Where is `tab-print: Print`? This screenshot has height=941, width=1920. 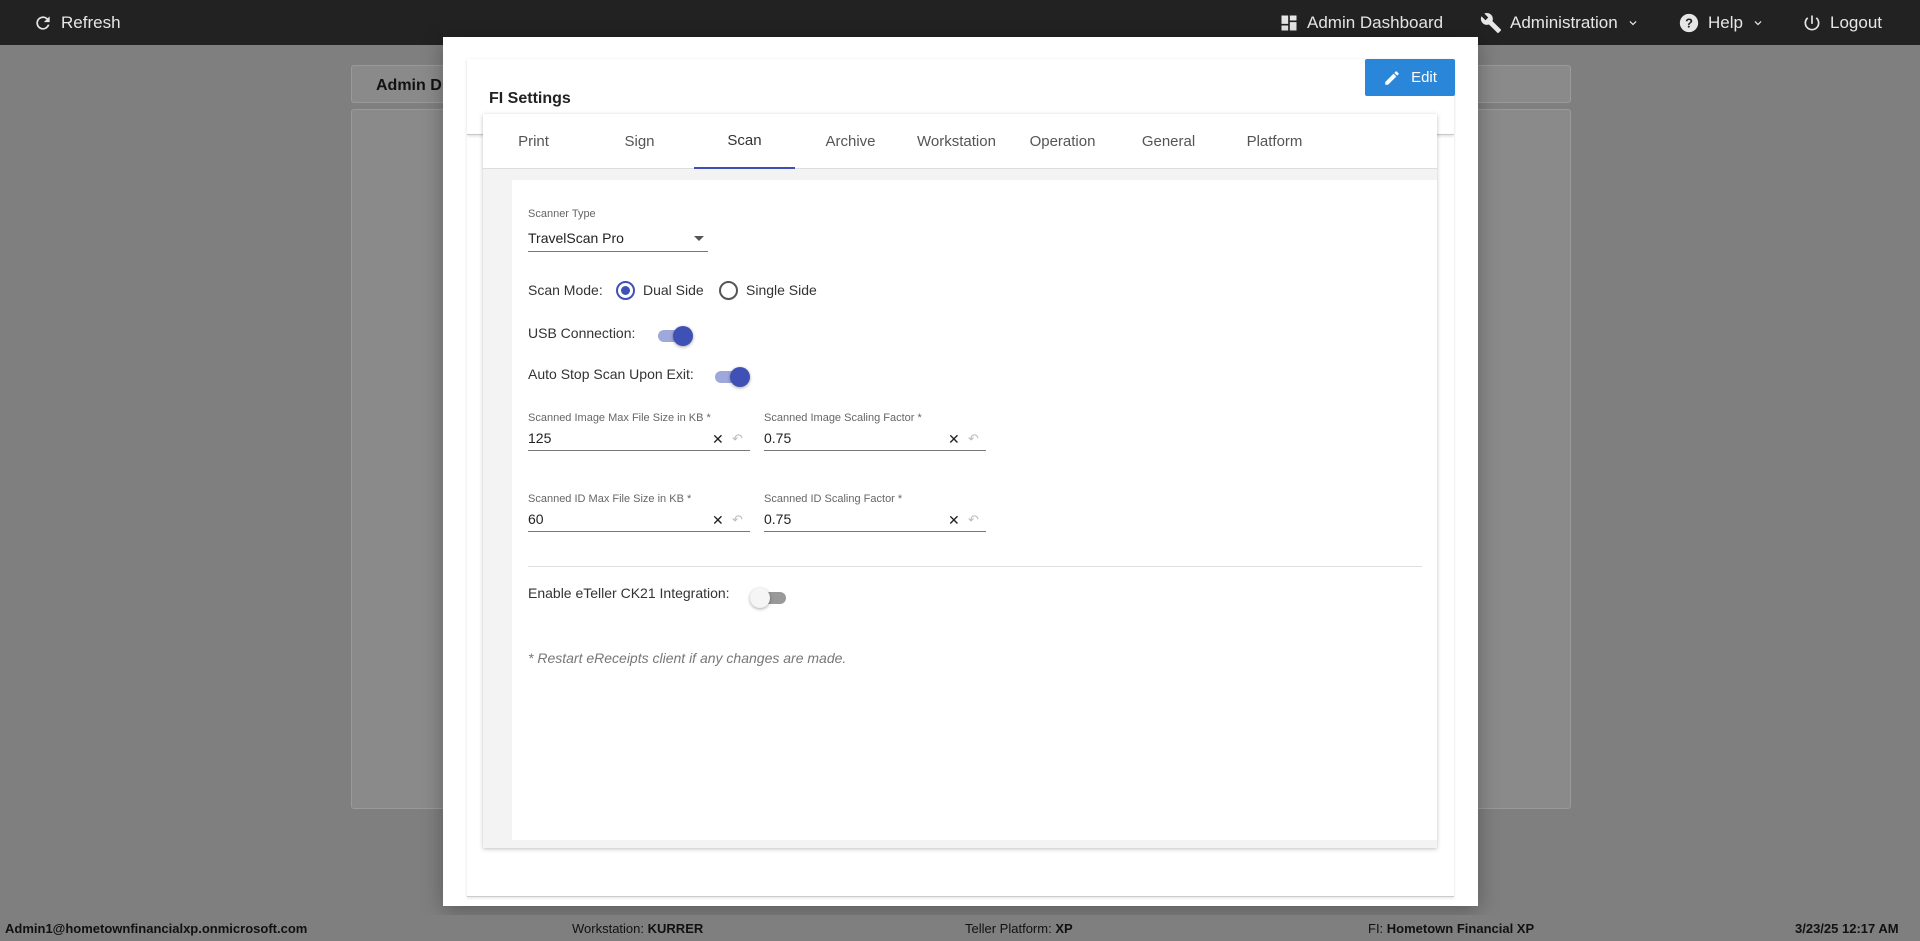
tab-print: Print is located at coordinates (533, 141).